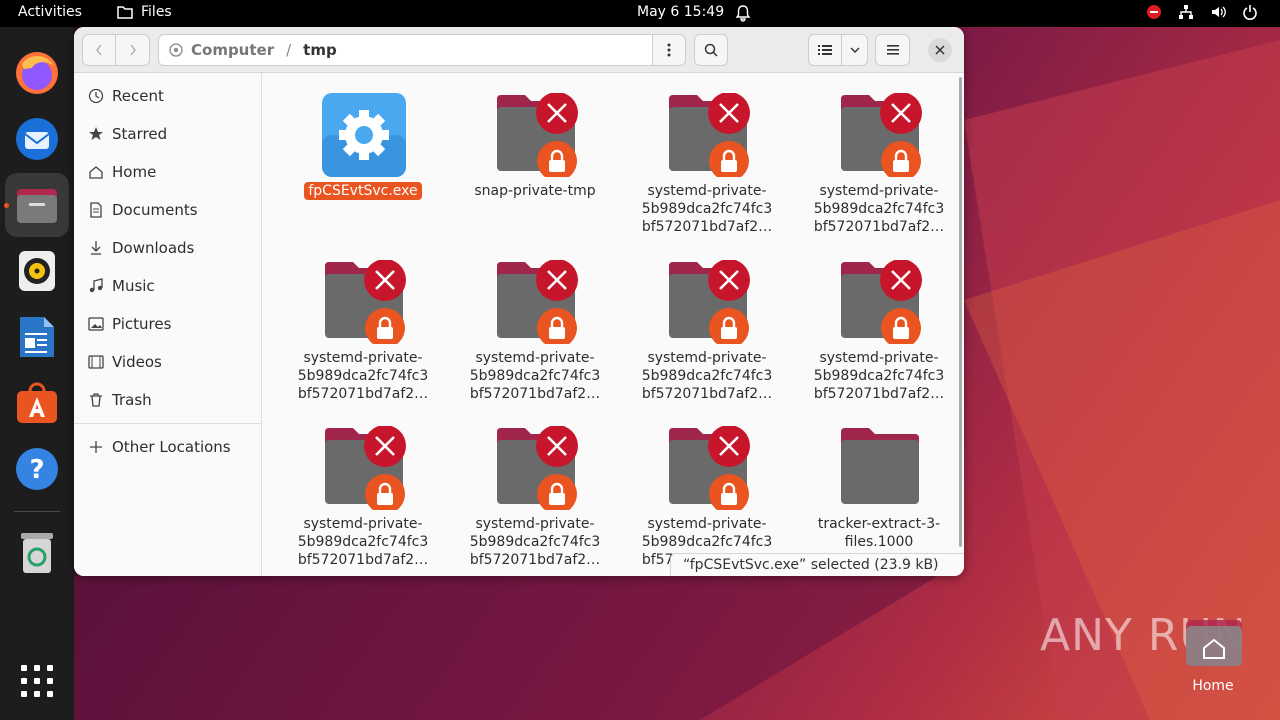 The height and width of the screenshot is (720, 1280). Describe the element at coordinates (363, 153) in the screenshot. I see `file-item: fpCSEvtSvc.exe` at that location.